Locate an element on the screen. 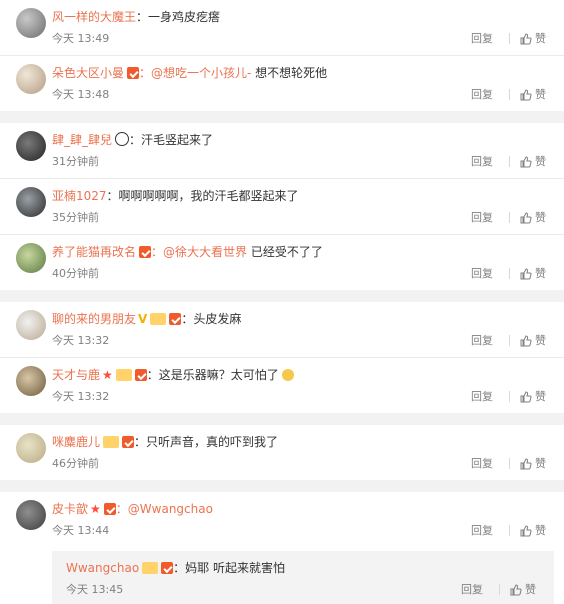 Image resolution: width=564 pixels, height=604 pixels. commenter-name: 亚楠1027 is located at coordinates (79, 196).